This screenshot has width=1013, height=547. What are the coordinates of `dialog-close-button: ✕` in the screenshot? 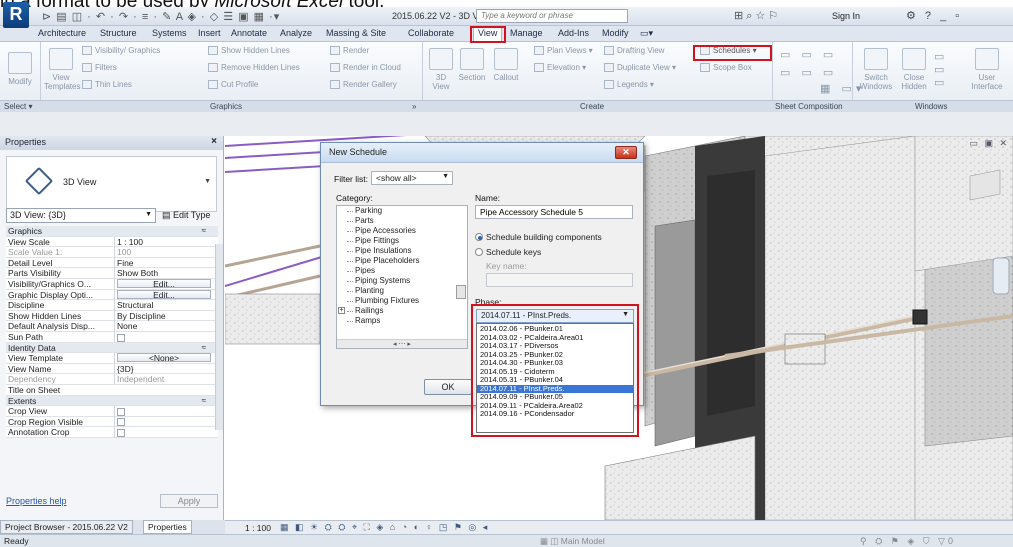 It's located at (626, 152).